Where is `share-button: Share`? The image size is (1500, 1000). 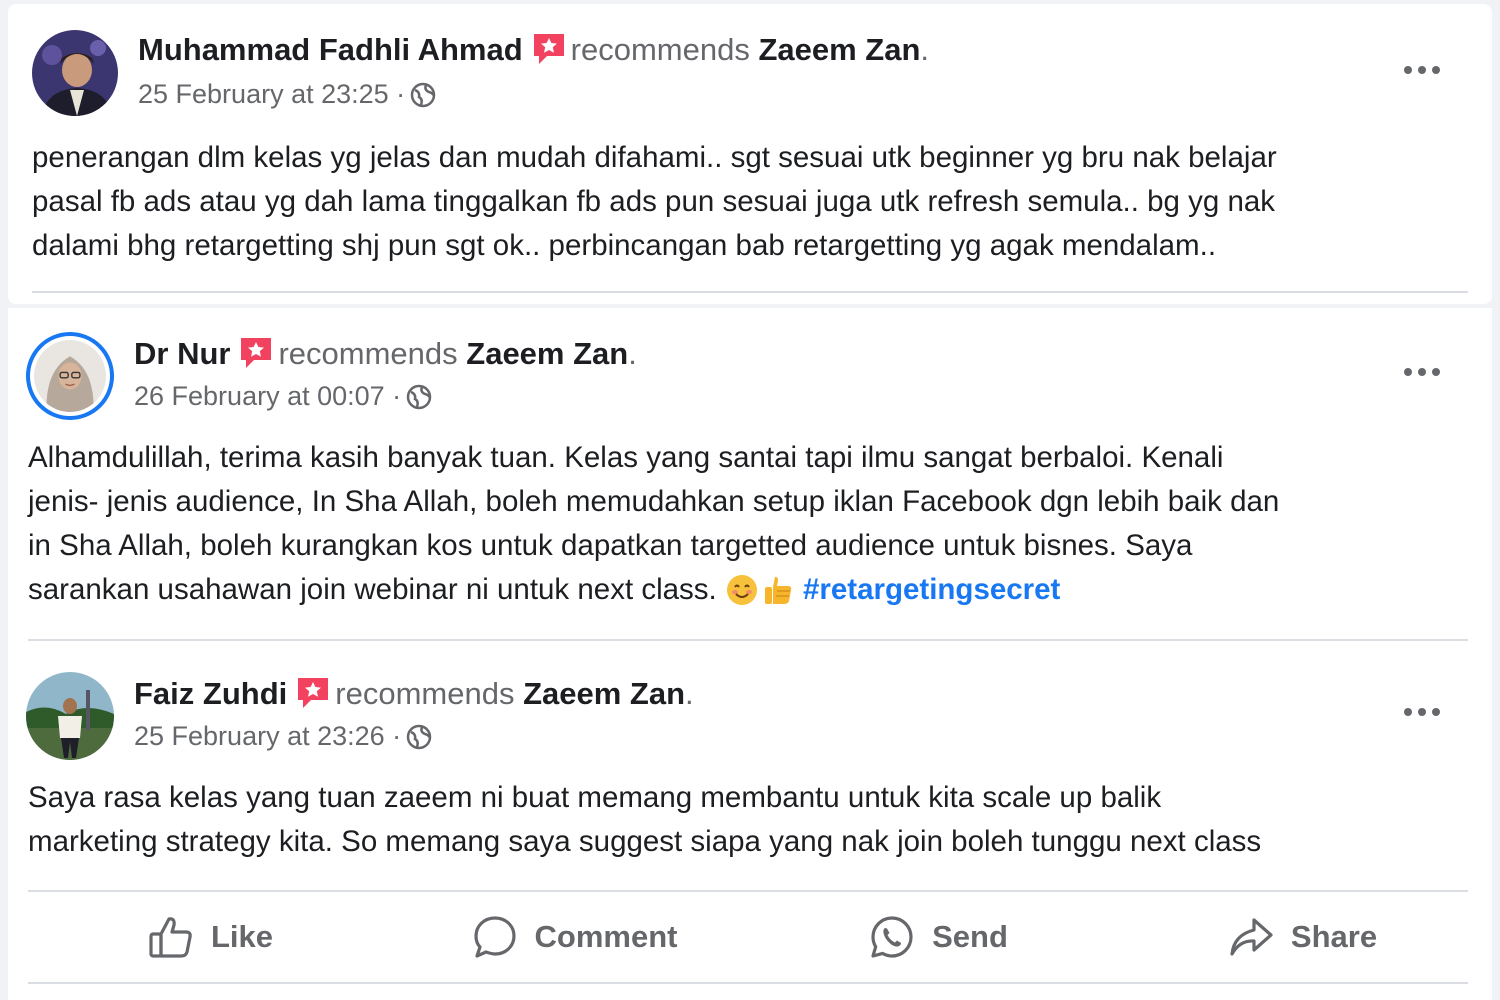 share-button: Share is located at coordinates (1302, 937).